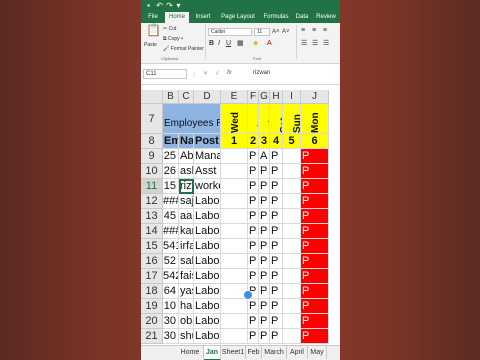  I want to click on employee-name-cell: obaid, so click(186, 321).